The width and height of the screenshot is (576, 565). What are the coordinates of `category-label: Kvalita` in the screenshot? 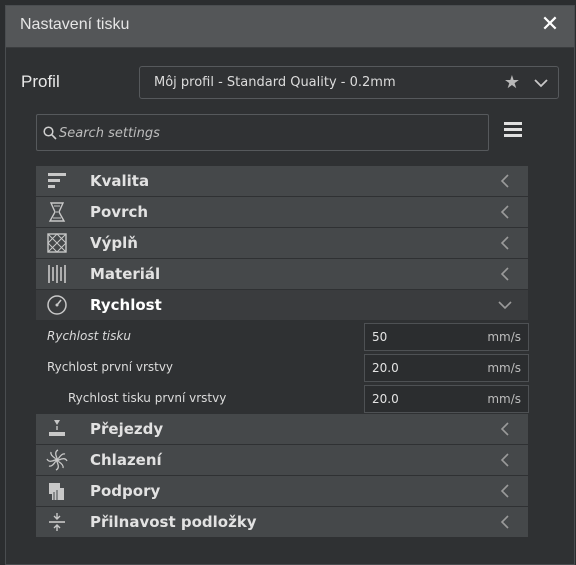 It's located at (120, 181).